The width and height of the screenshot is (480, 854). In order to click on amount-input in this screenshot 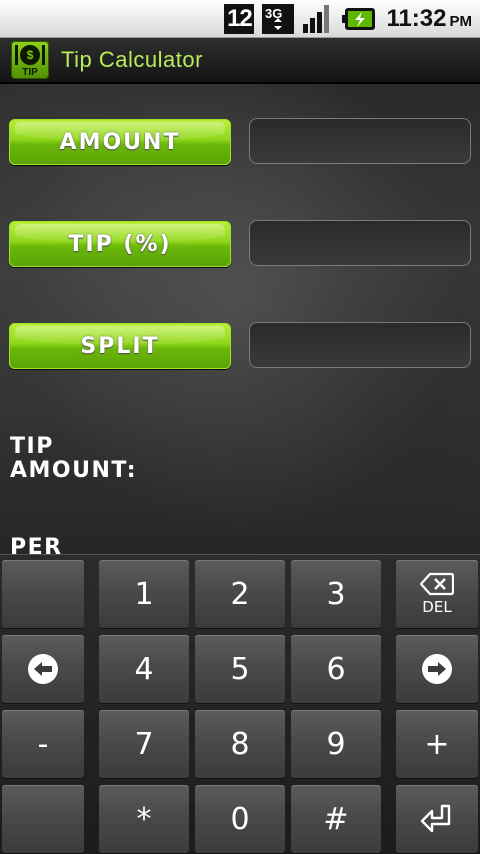, I will do `click(360, 141)`.